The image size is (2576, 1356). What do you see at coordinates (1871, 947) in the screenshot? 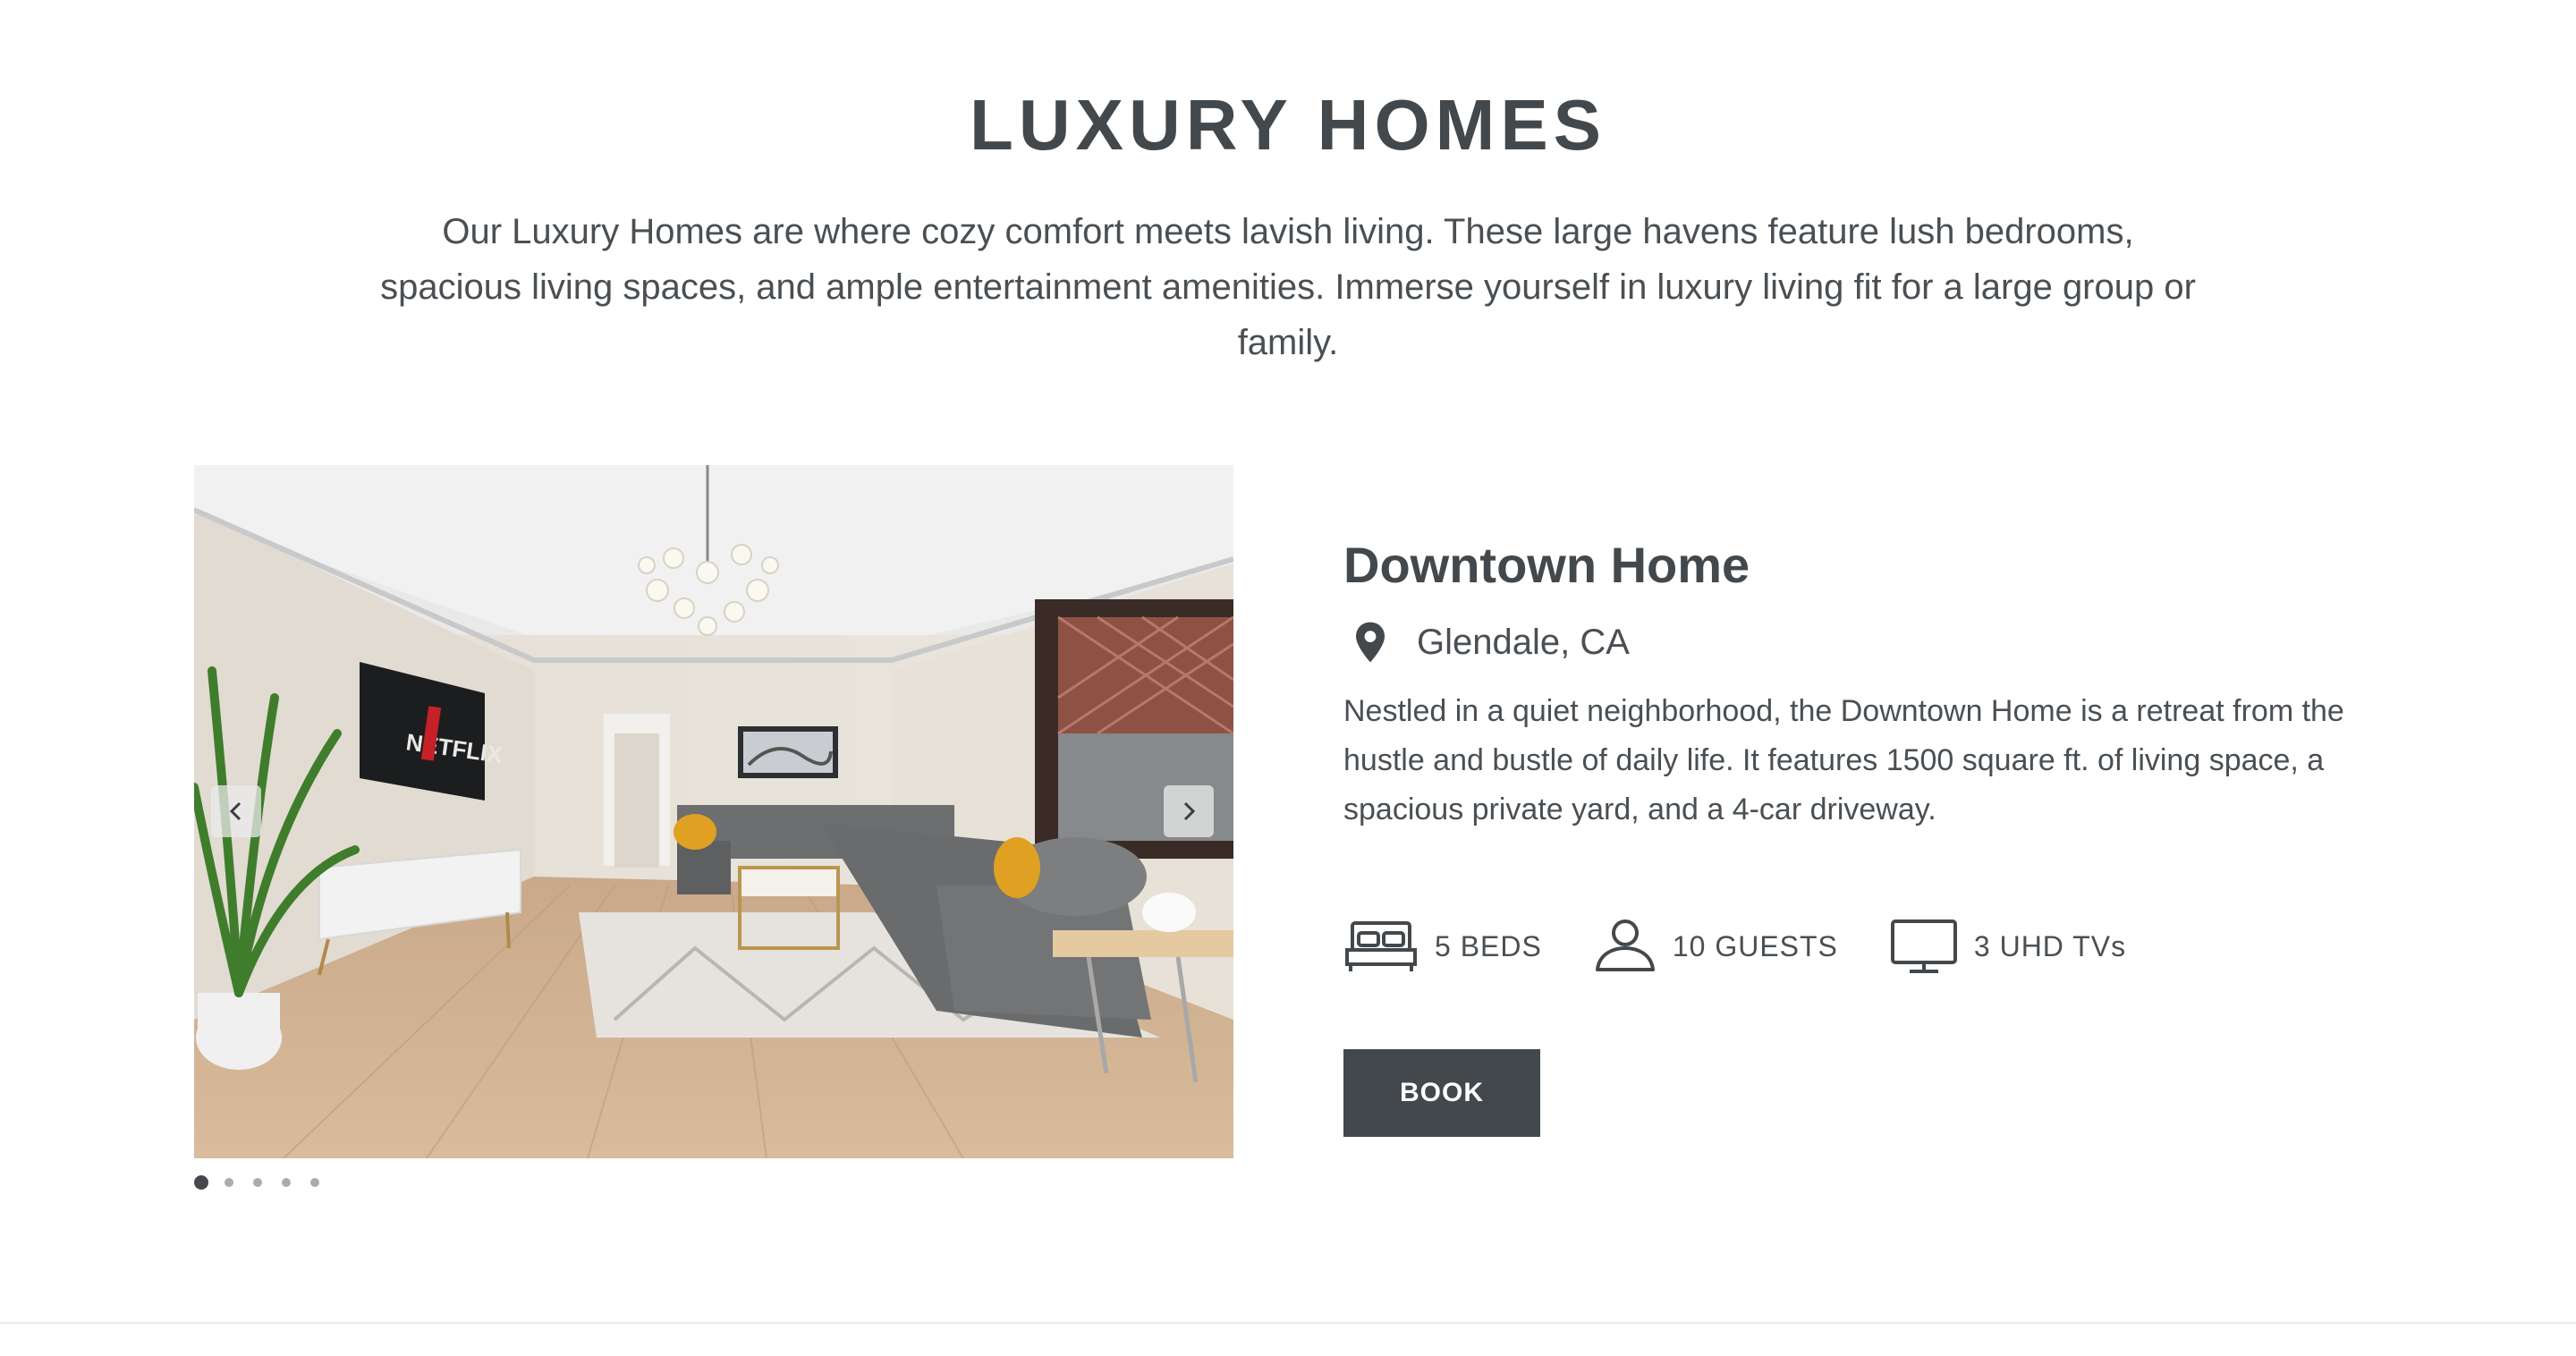
I see `amenities-row: 5 BEDS 10 GUESTS 3 UHD TVs` at bounding box center [1871, 947].